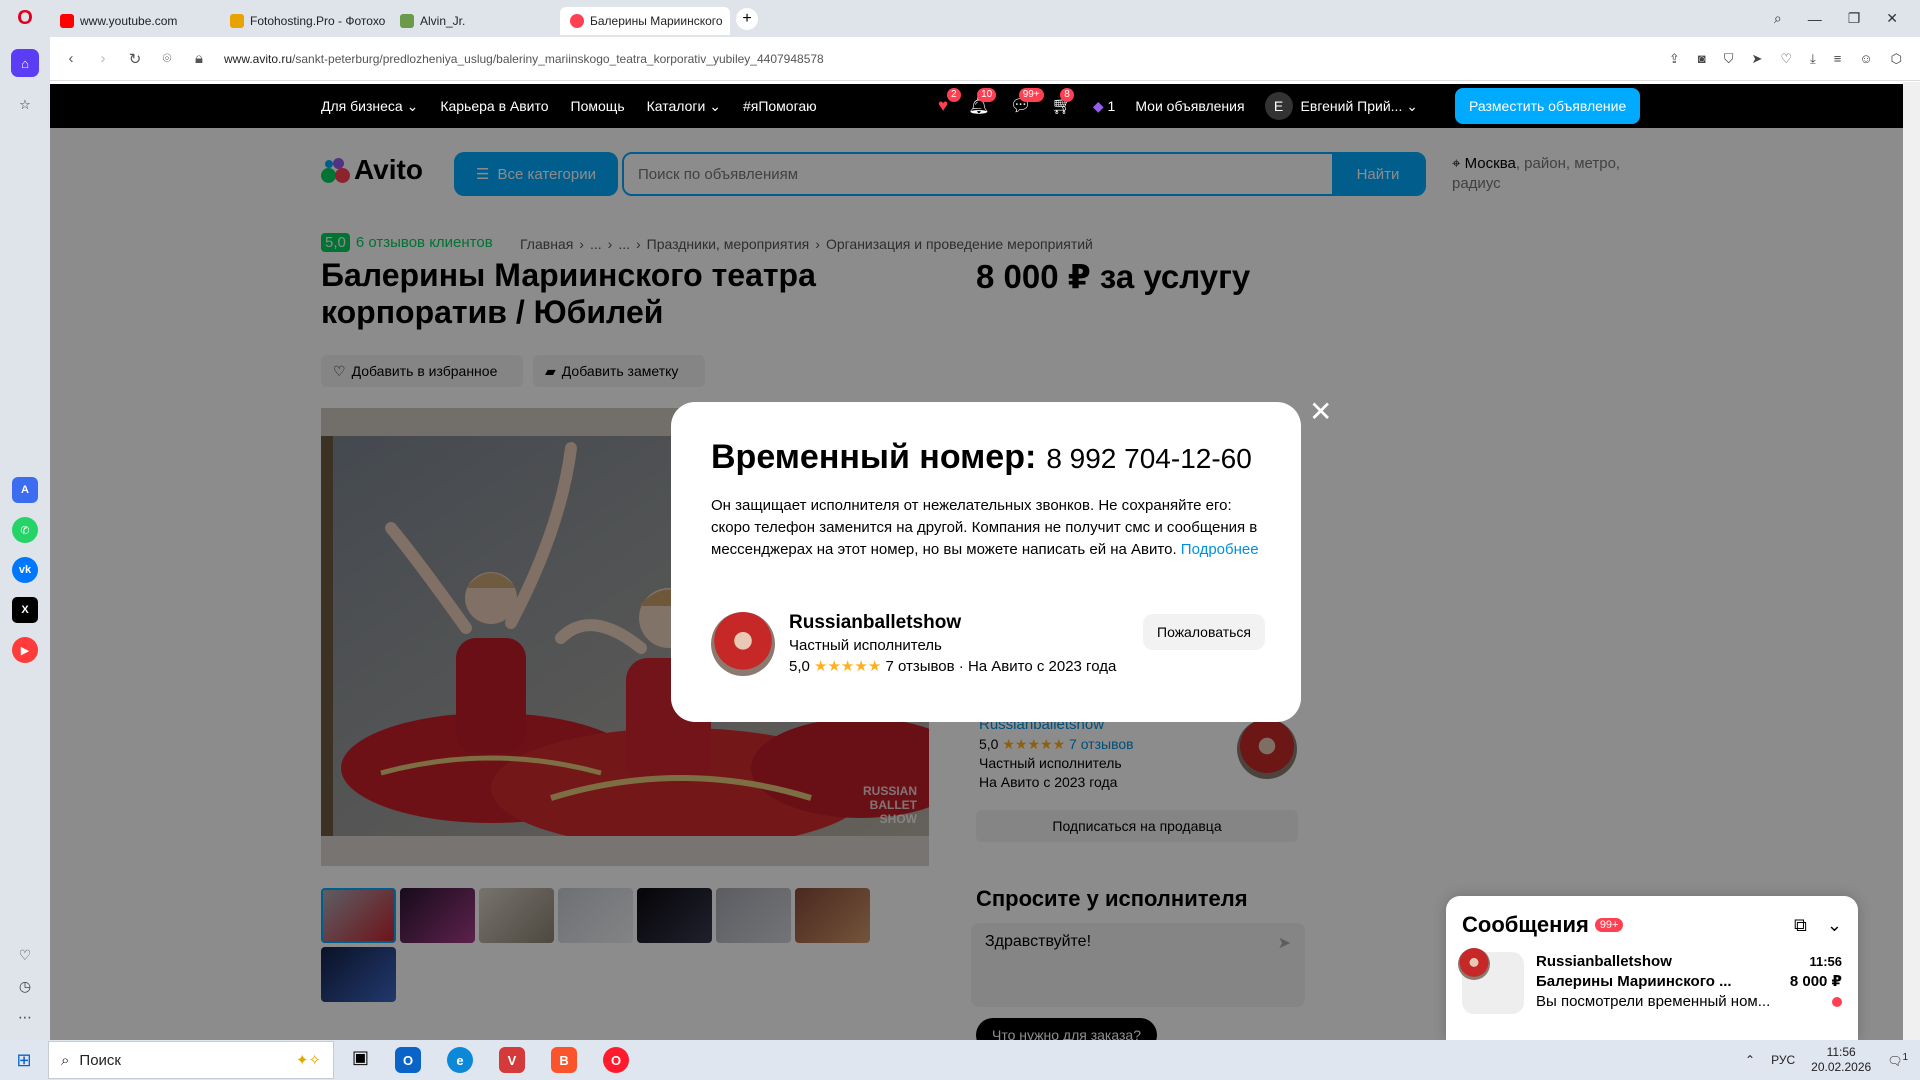 The height and width of the screenshot is (1080, 1920). I want to click on windows-start-icon: ⊞, so click(24, 1060).